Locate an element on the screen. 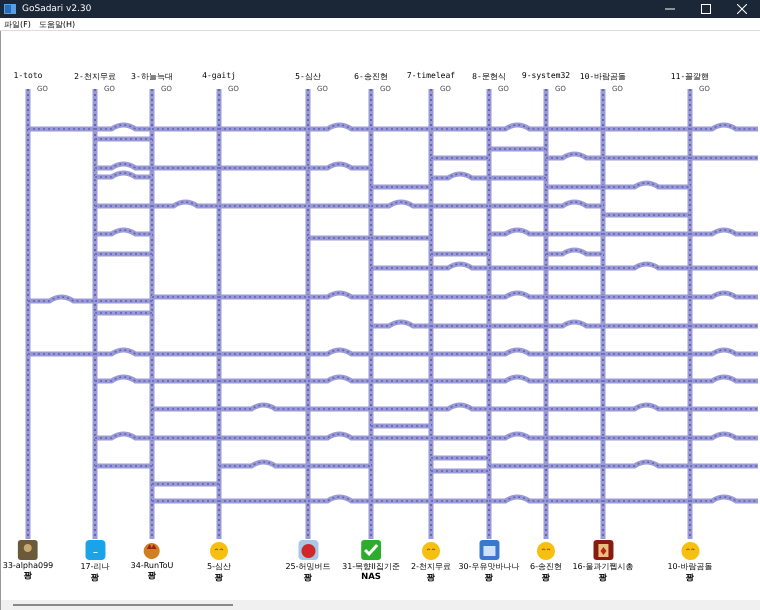 This screenshot has width=760, height=610. result-name: 25-허밍버드 is located at coordinates (308, 566).